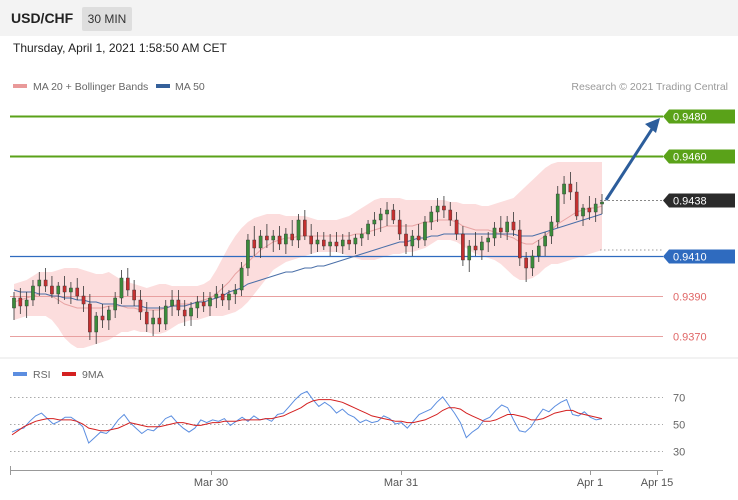 This screenshot has height=500, width=738. What do you see at coordinates (341, 477) in the screenshot?
I see `x-axis: Mar 30 Mar 31 Apr 1 Apr 15` at bounding box center [341, 477].